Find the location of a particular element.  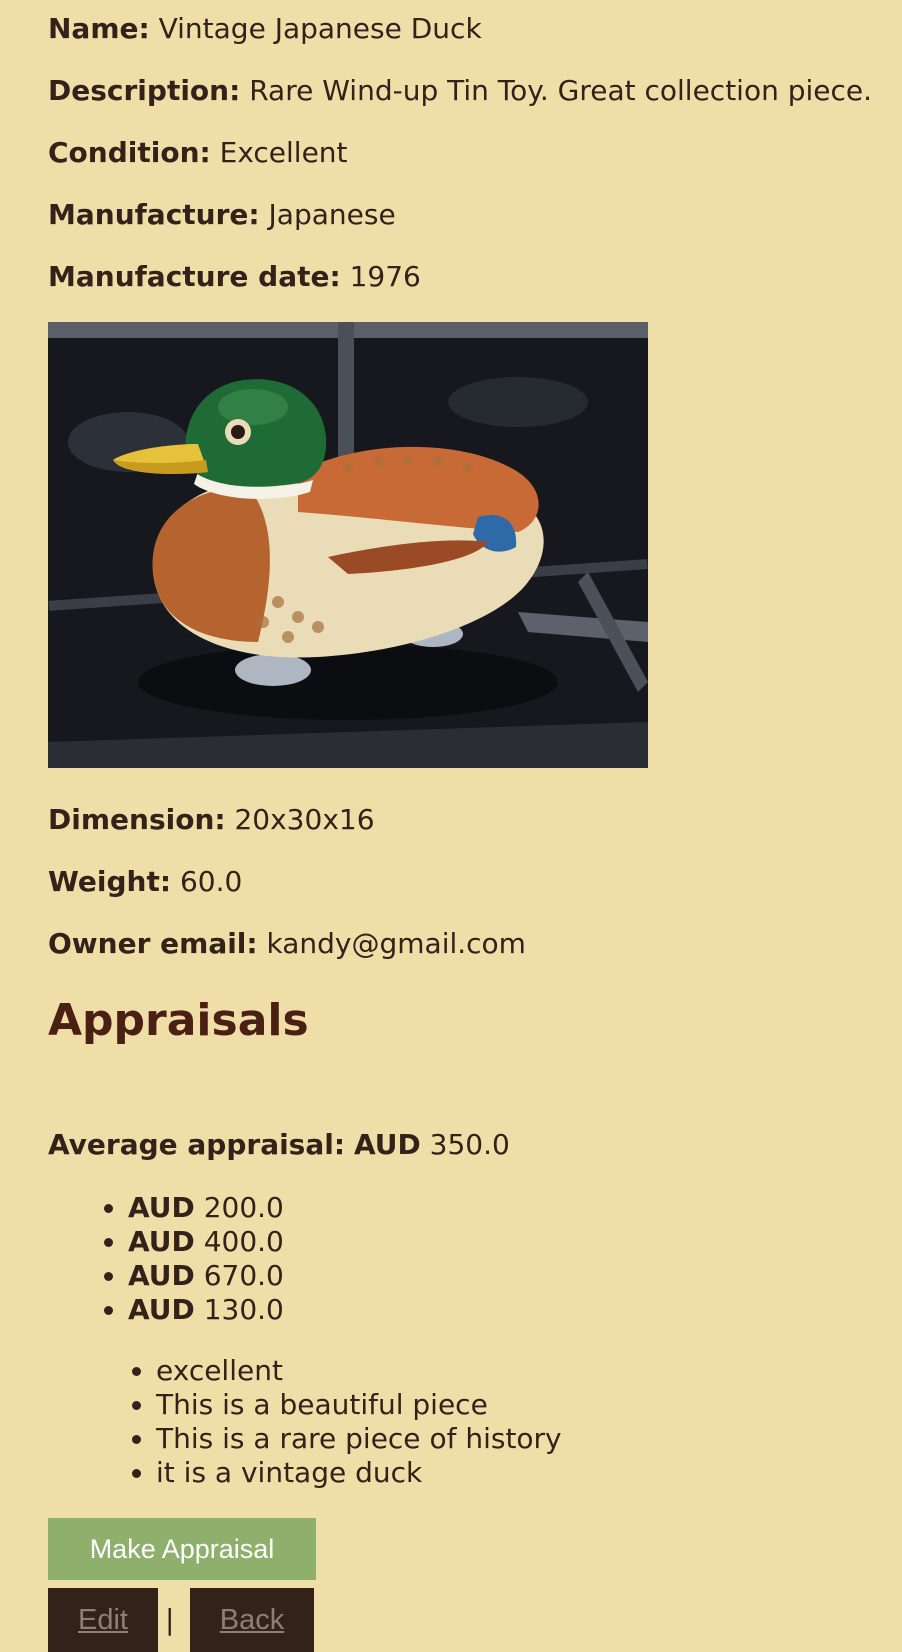

average-appraisal: Average appraisal: AUD 350.0 is located at coordinates (279, 1145).